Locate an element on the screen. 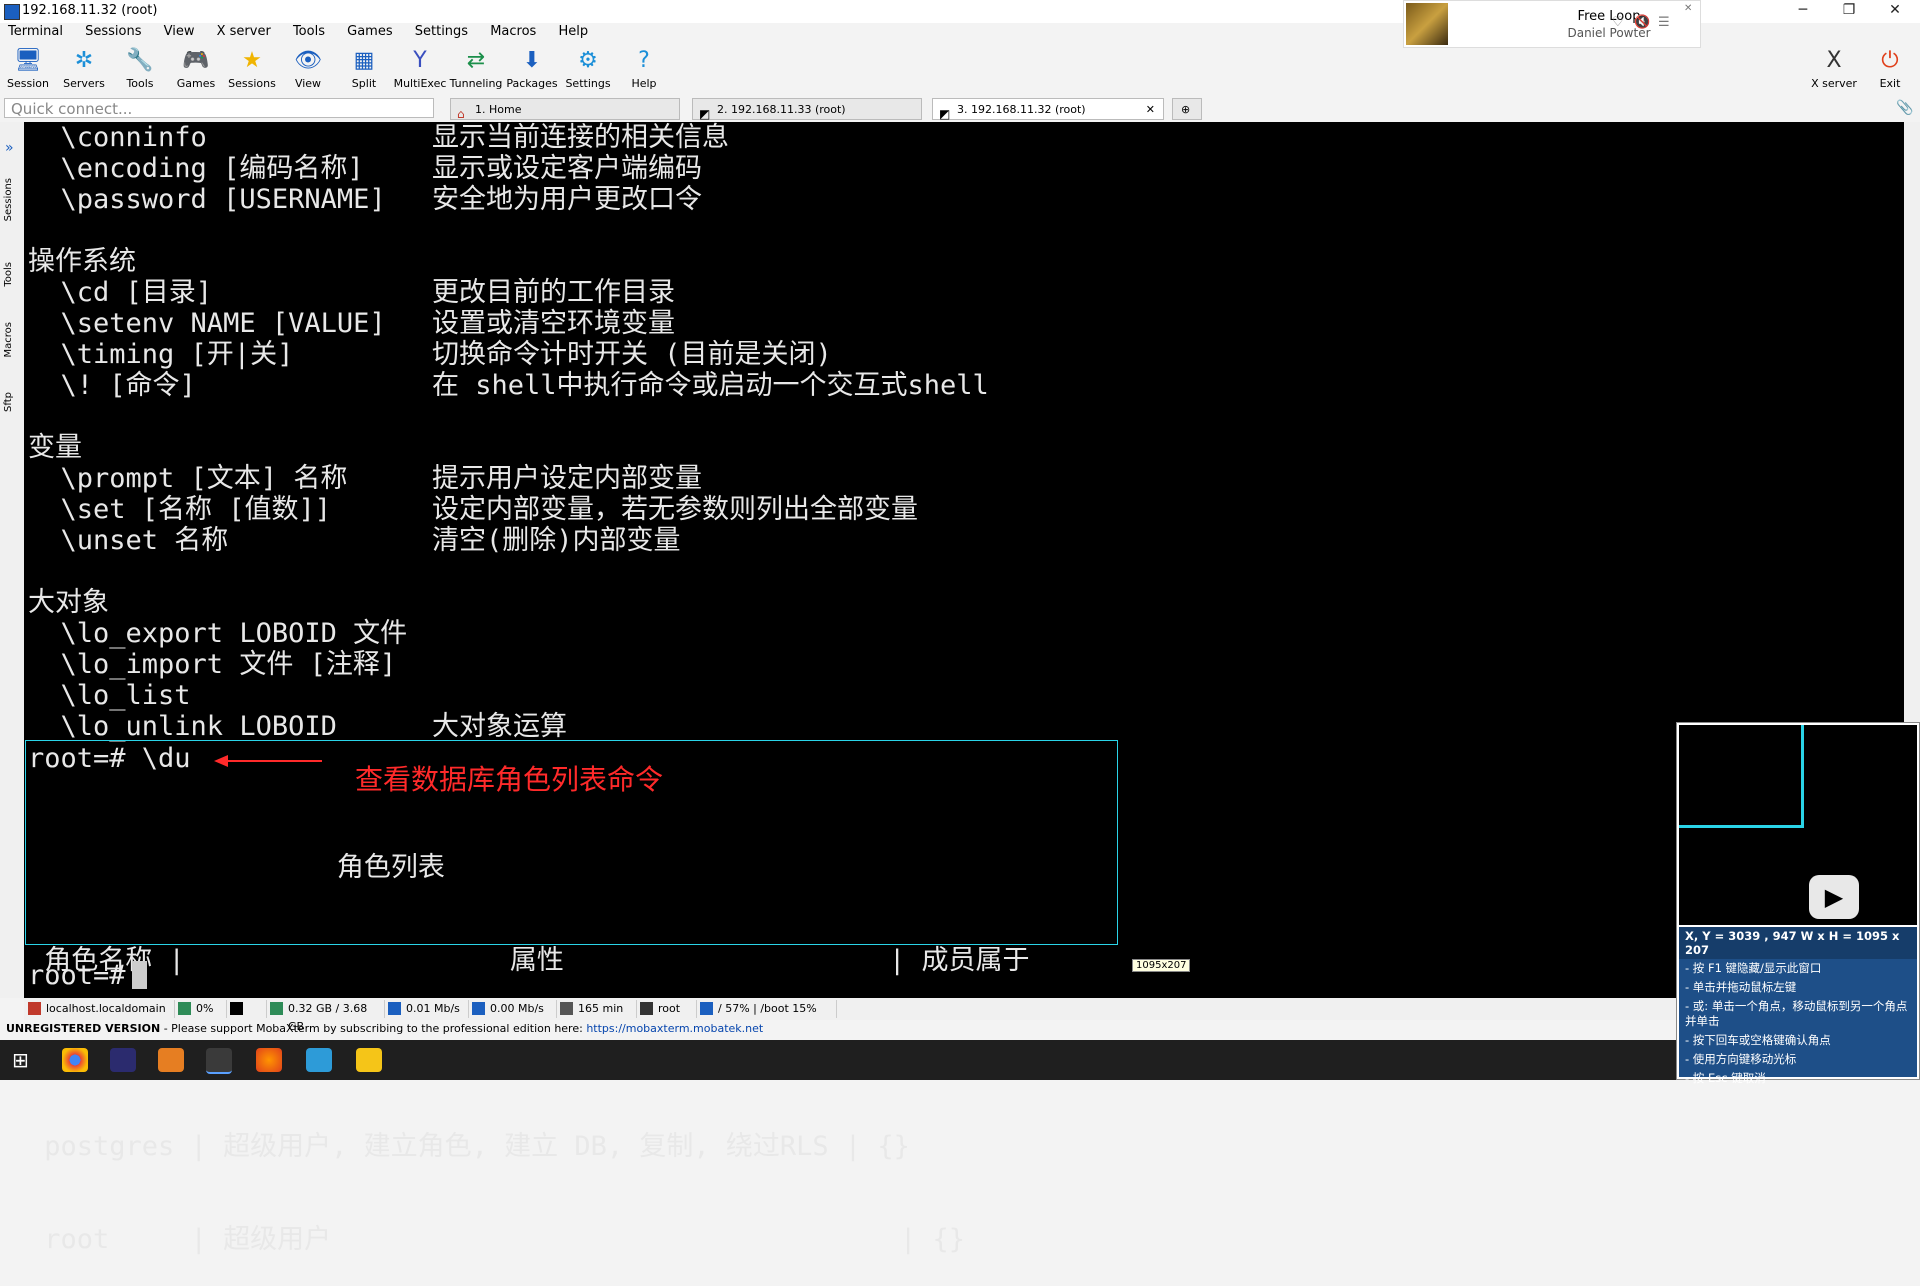 The width and height of the screenshot is (1920, 1286). toolbar-games-button: 🎮 Games is located at coordinates (196, 66).